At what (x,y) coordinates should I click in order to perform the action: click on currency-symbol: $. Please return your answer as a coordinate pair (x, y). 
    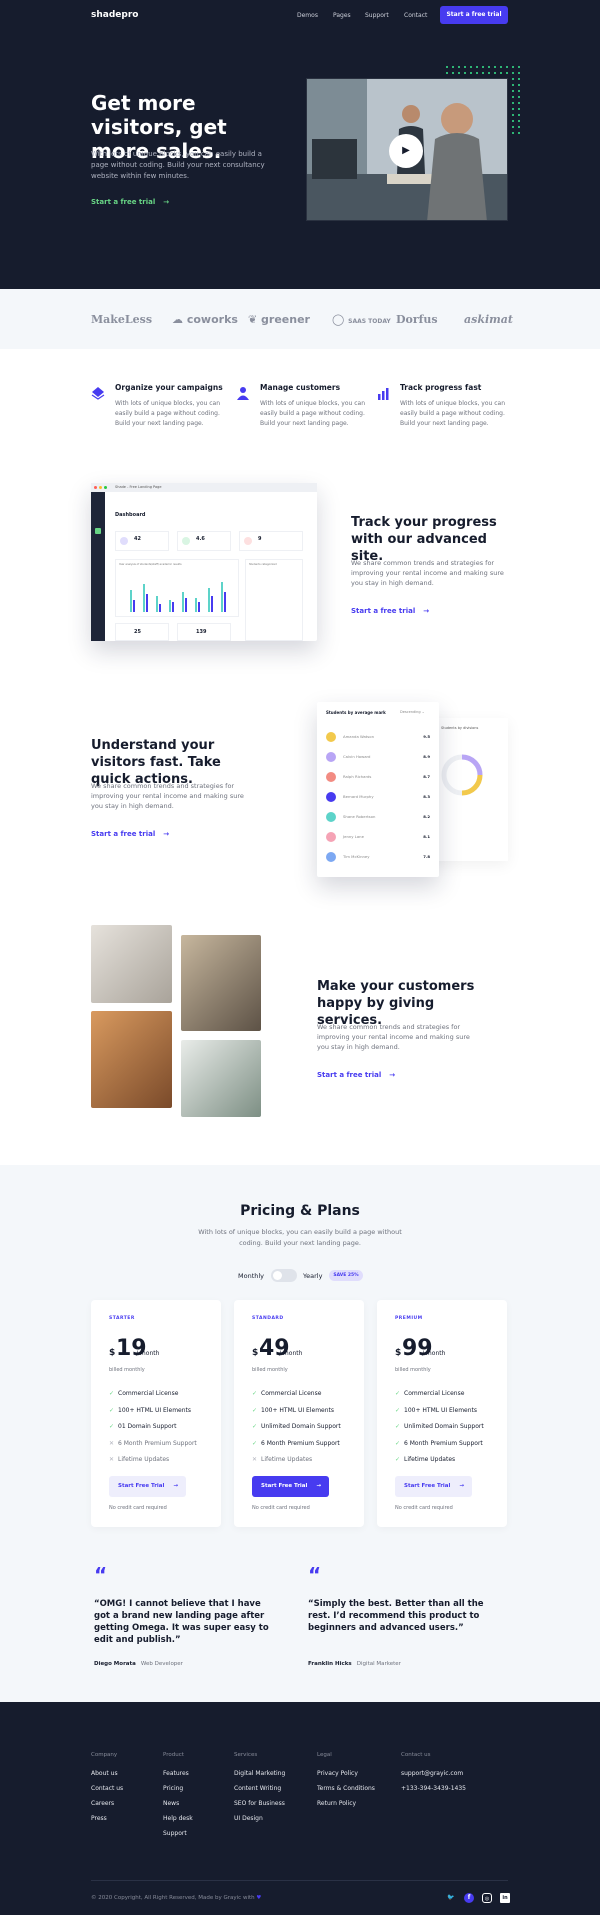
    Looking at the image, I should click on (112, 1353).